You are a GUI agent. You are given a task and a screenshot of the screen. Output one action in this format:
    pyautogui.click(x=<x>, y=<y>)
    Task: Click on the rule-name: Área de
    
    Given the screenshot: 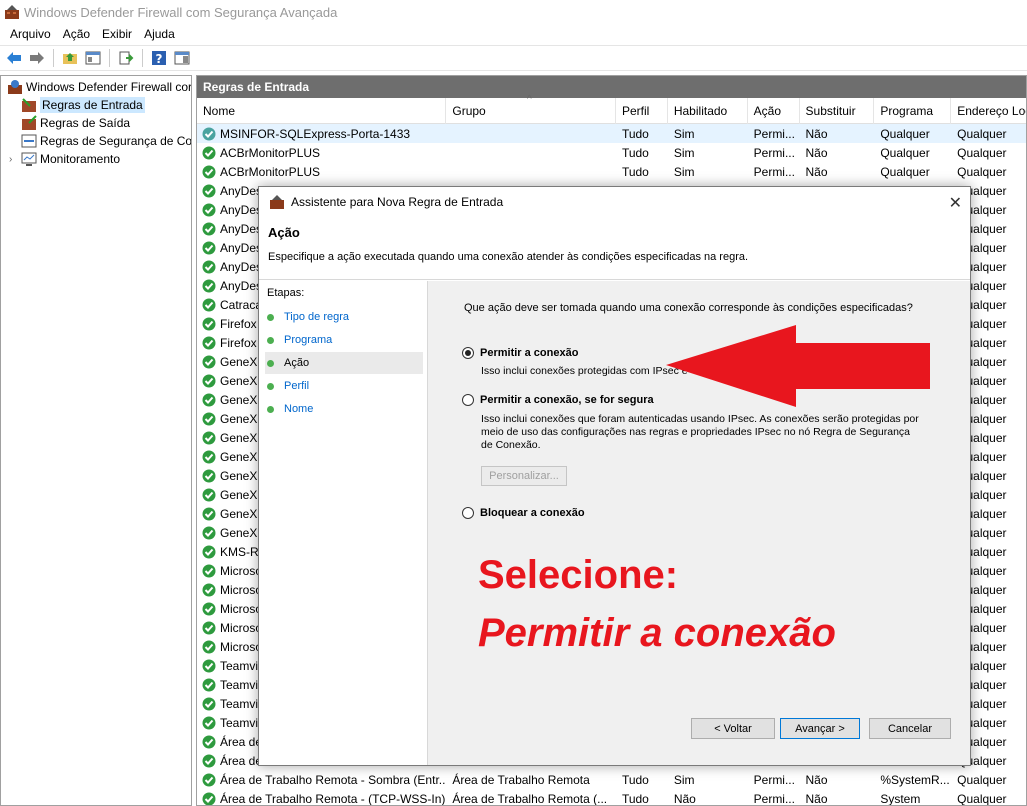 What is the action you would take?
    pyautogui.click(x=241, y=760)
    